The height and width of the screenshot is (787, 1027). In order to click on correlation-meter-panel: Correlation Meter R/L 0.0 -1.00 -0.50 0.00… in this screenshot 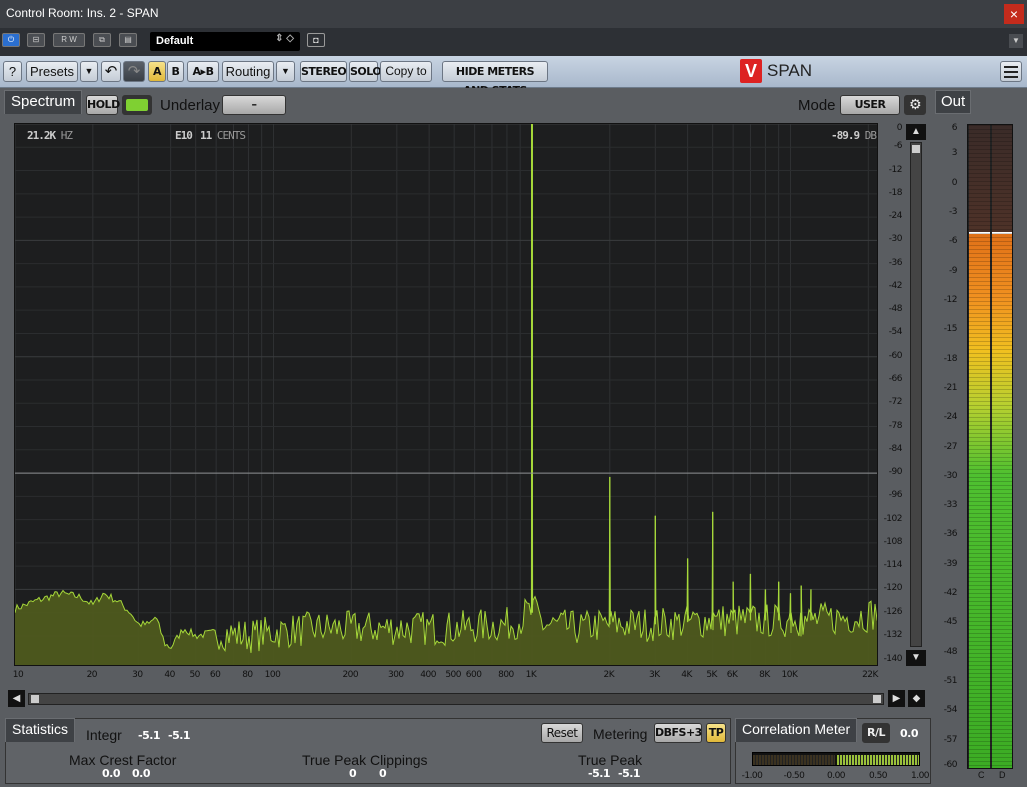, I will do `click(833, 750)`.